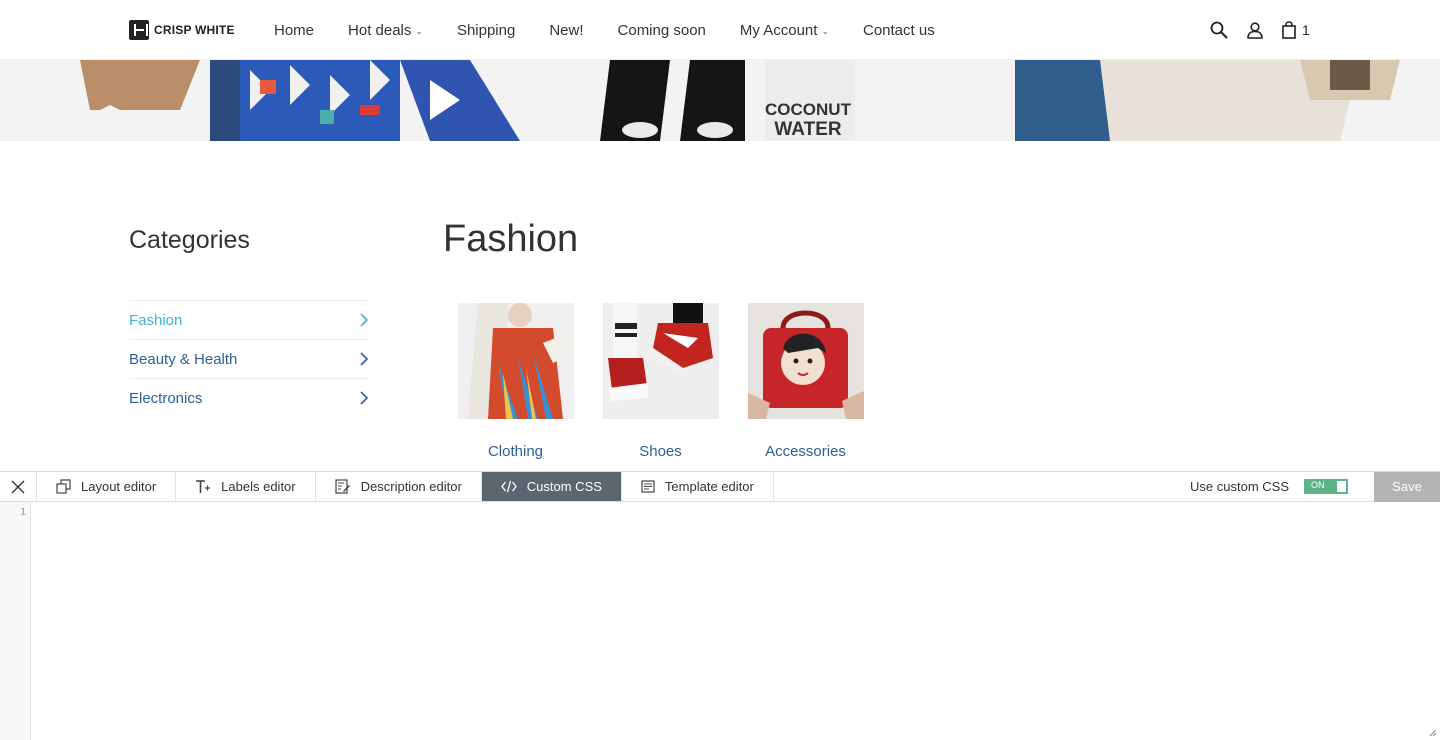 The image size is (1440, 740). I want to click on sidebar-item-beauty-health: Beauty & Health, so click(249, 358).